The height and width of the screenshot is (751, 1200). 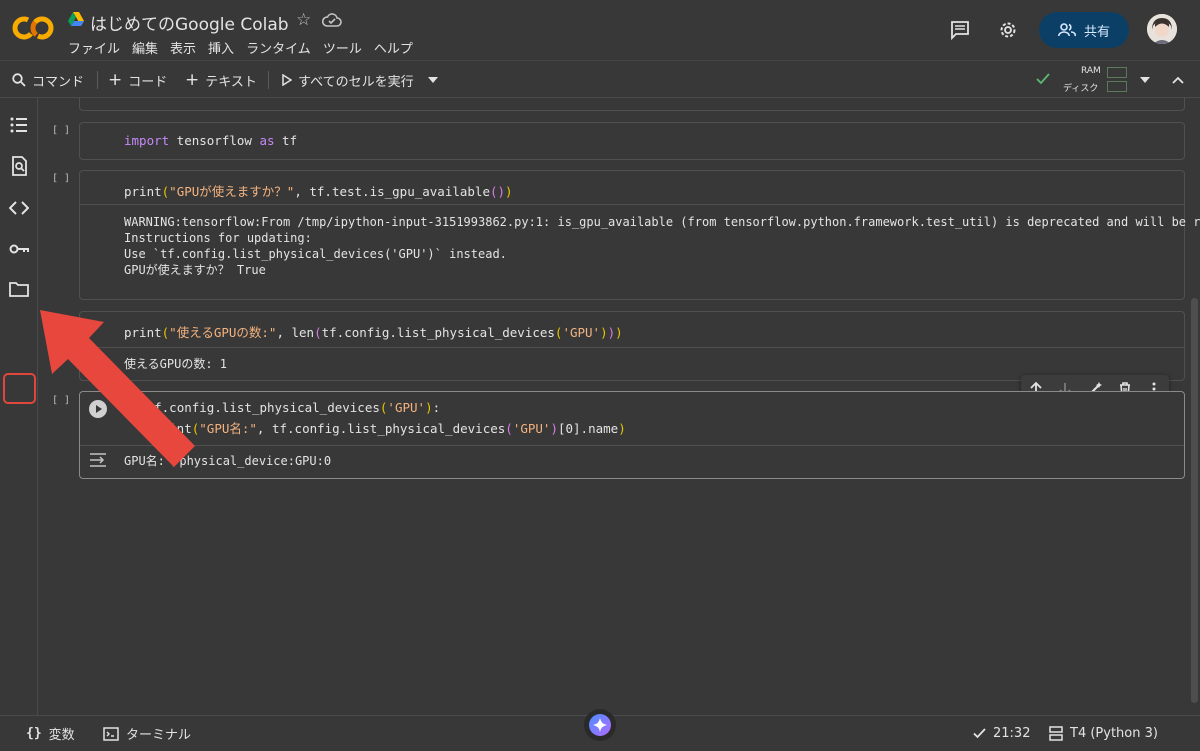 I want to click on runtime-label: T4 (Python 3), so click(x=1114, y=733).